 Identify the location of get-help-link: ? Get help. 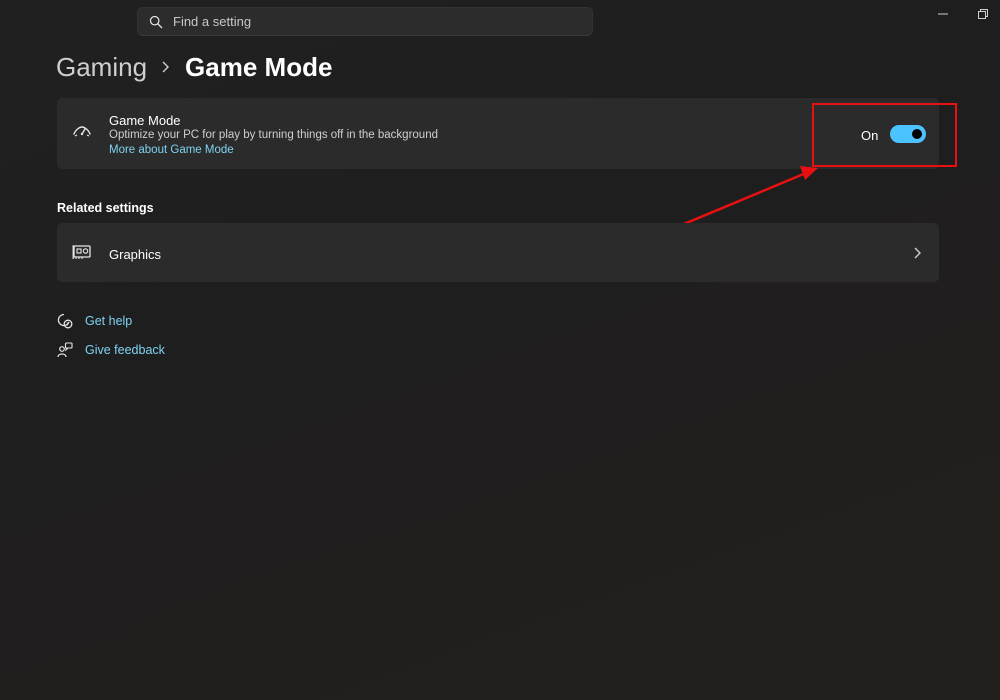
(94, 321).